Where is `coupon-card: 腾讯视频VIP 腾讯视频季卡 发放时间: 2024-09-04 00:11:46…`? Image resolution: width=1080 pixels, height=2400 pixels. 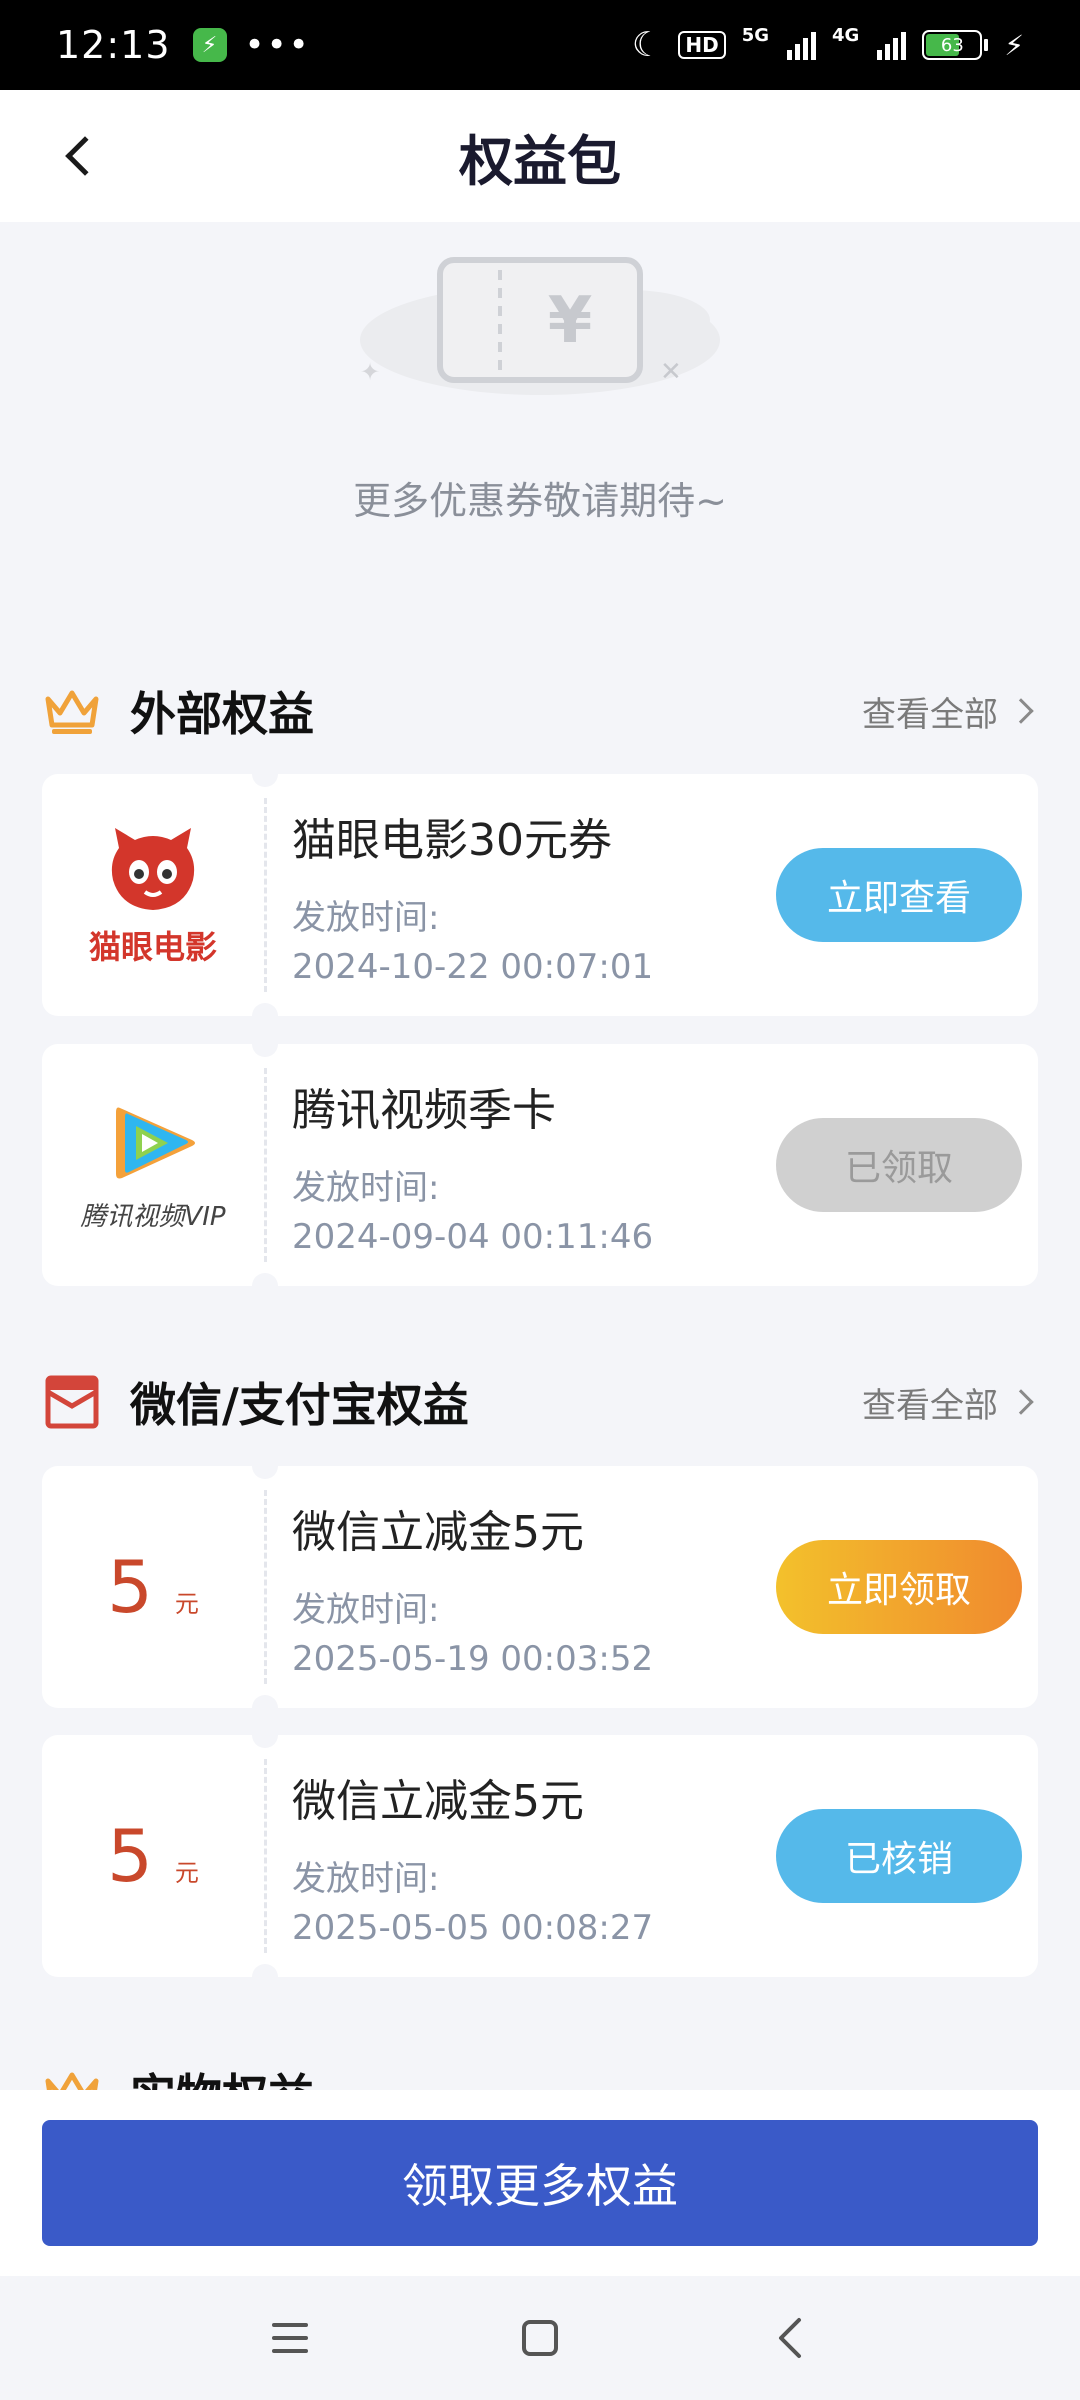 coupon-card: 腾讯视频VIP 腾讯视频季卡 发放时间: 2024-09-04 00:11:46… is located at coordinates (540, 1165).